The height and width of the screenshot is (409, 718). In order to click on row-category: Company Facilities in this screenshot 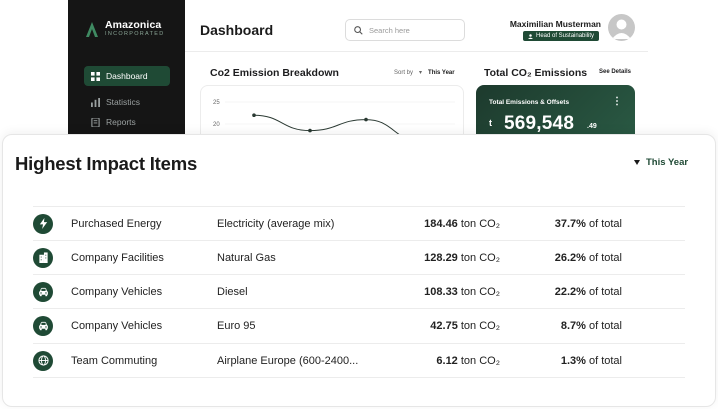, I will do `click(117, 257)`.